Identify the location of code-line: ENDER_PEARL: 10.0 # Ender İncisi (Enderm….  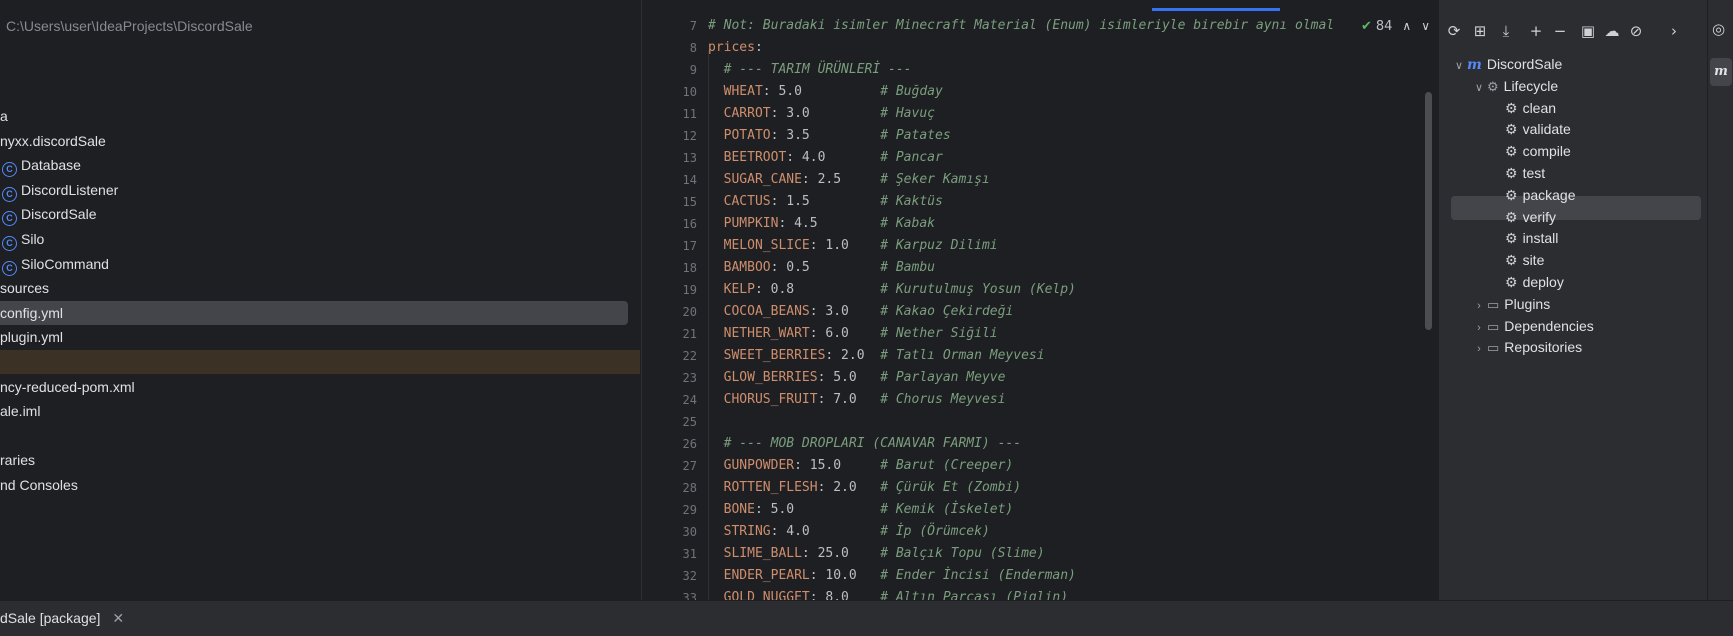
(892, 576).